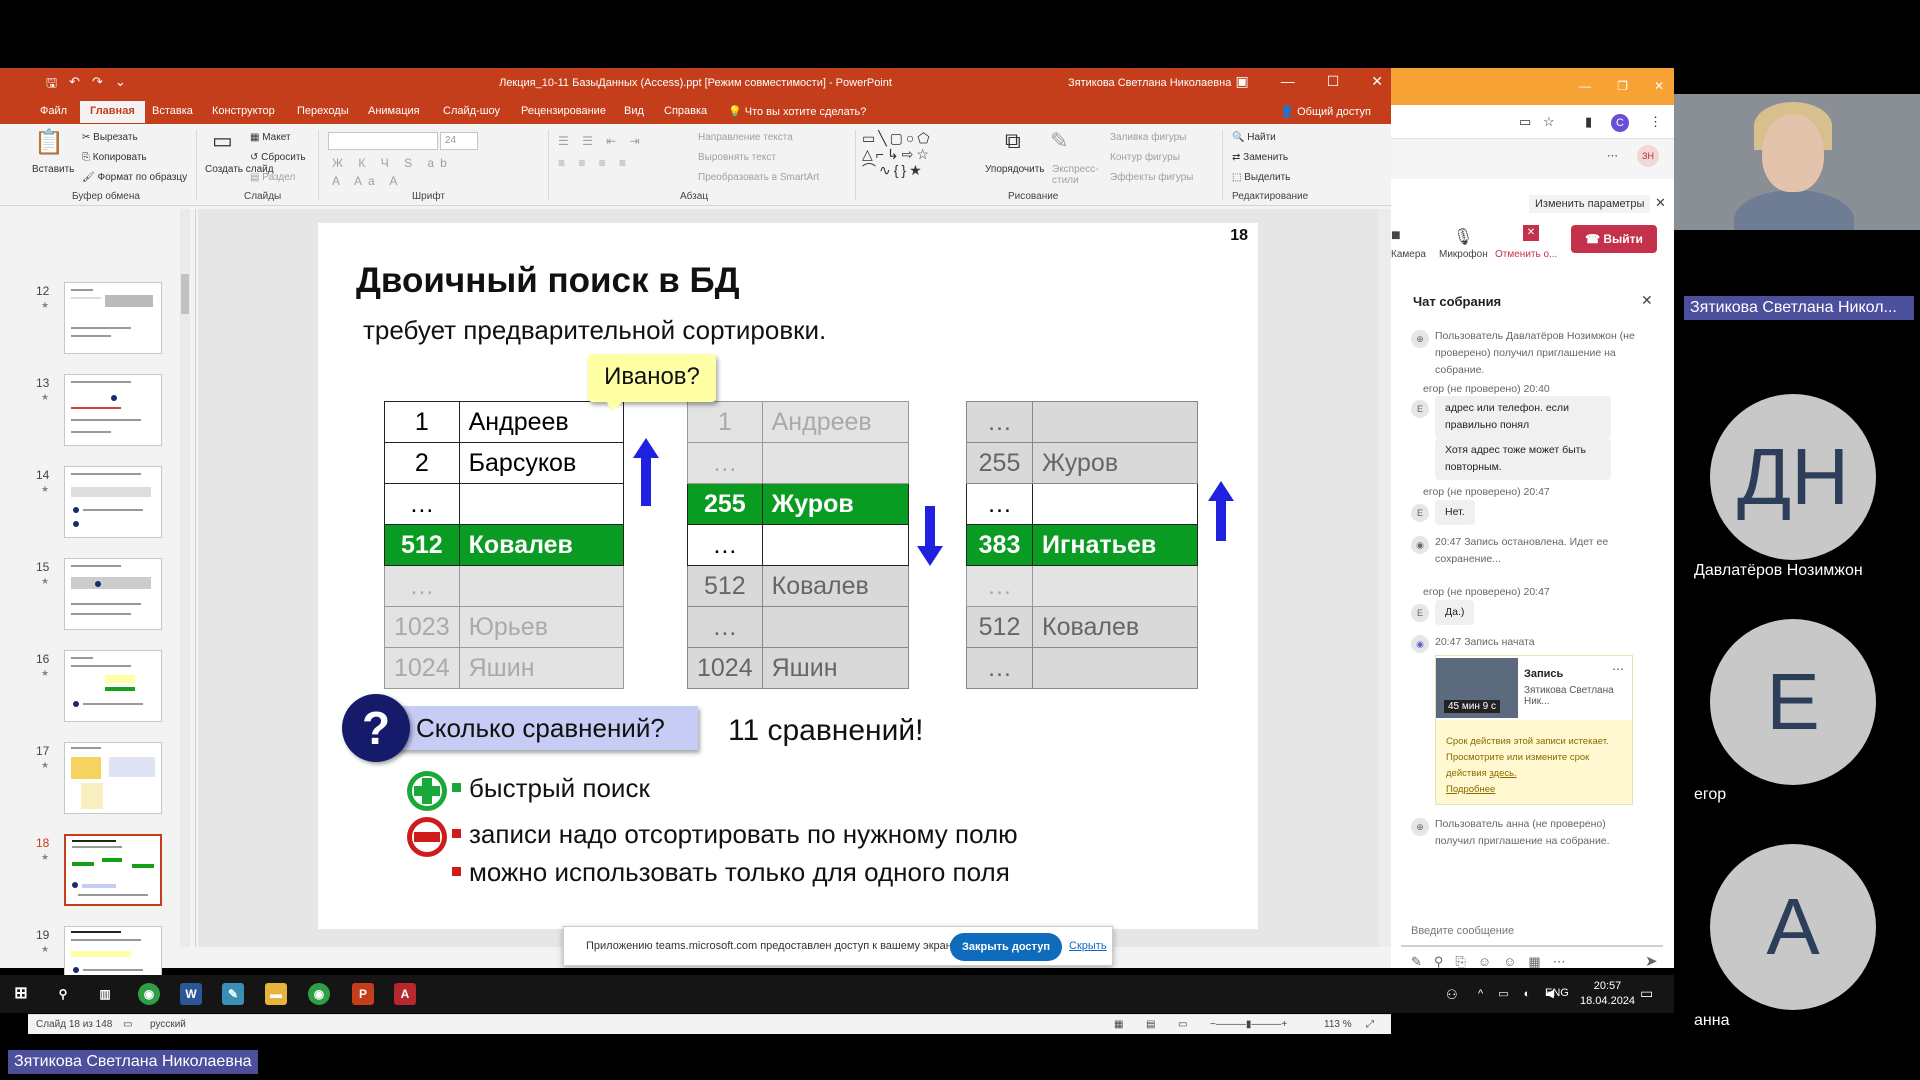 The image size is (1920, 1080). I want to click on view-normal-icon: ▦, so click(1118, 1024).